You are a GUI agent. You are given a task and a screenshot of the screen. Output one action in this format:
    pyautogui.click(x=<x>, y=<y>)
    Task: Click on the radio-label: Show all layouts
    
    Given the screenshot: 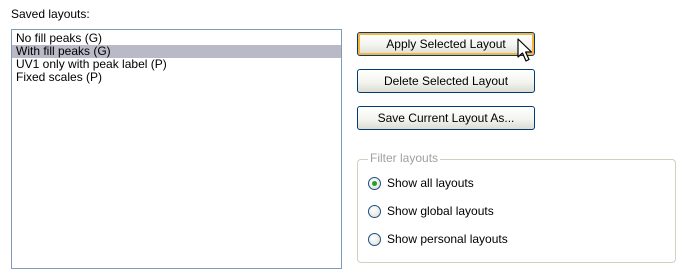 What is the action you would take?
    pyautogui.click(x=430, y=183)
    